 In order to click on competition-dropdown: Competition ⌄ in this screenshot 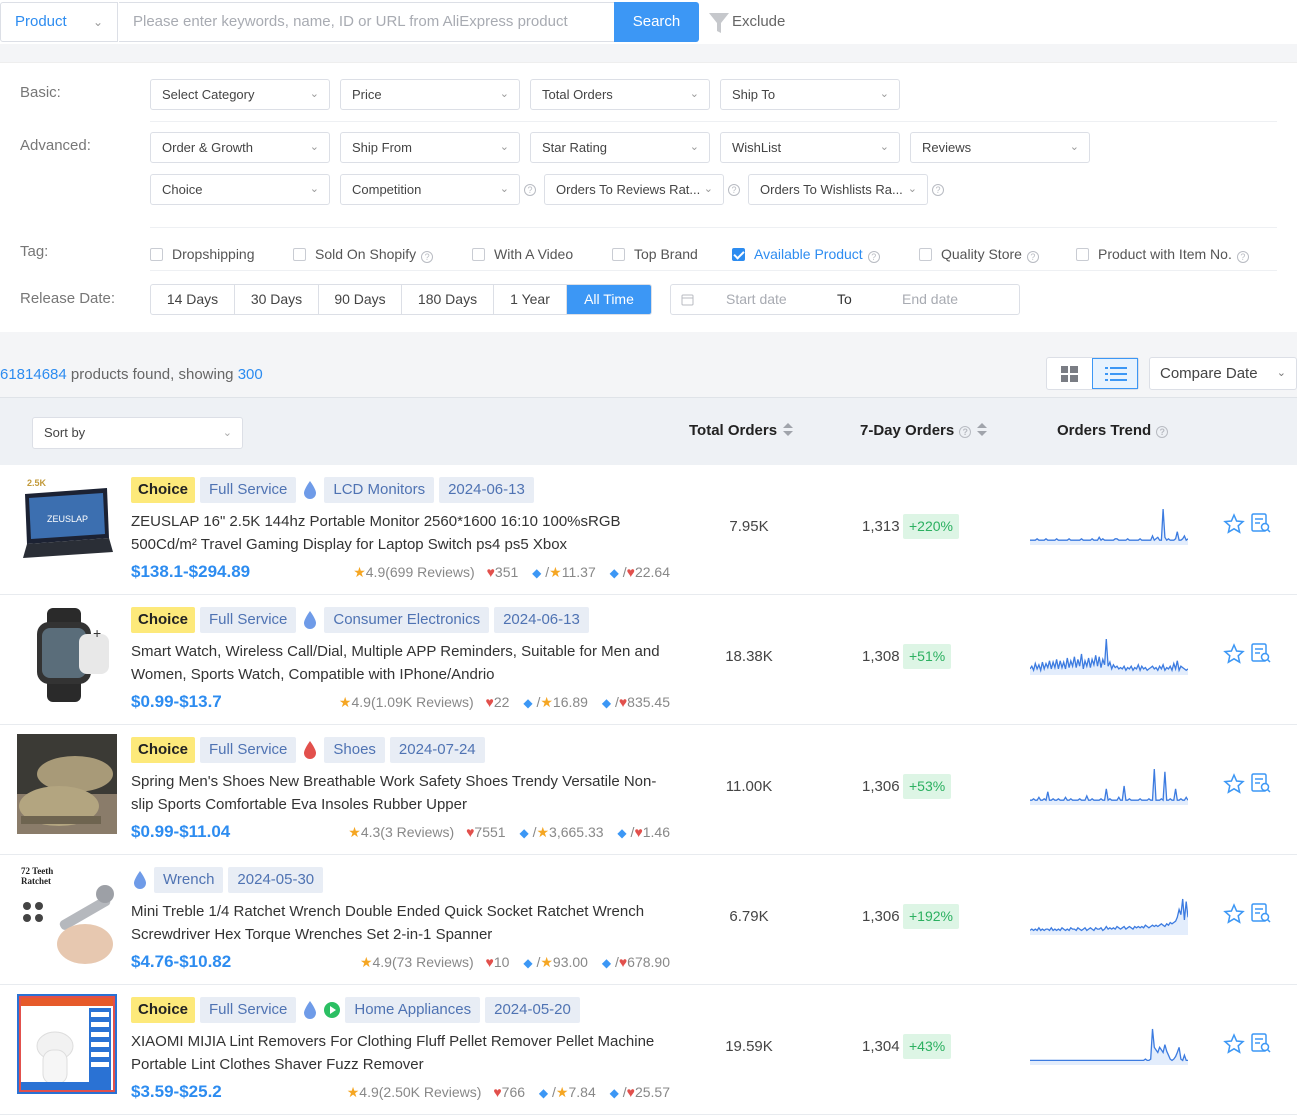, I will do `click(430, 189)`.